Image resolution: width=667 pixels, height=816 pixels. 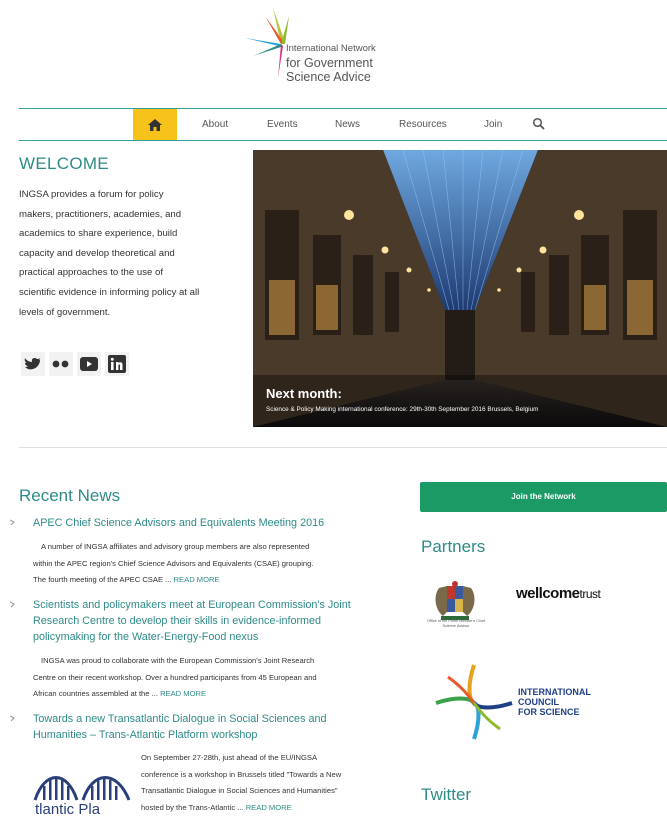 What do you see at coordinates (453, 546) in the screenshot?
I see `partners-title: Partners` at bounding box center [453, 546].